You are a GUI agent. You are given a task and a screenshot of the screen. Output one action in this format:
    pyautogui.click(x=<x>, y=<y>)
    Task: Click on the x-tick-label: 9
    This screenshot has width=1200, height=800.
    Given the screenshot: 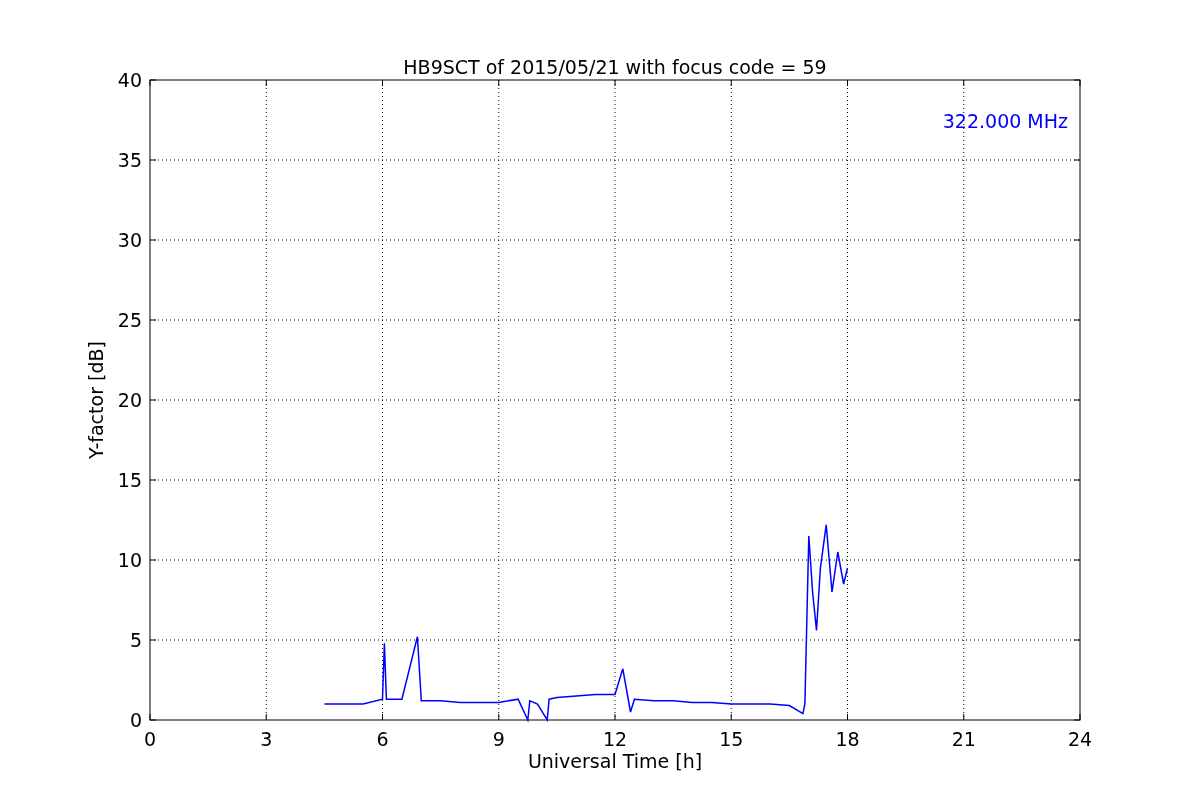 What is the action you would take?
    pyautogui.click(x=498, y=739)
    